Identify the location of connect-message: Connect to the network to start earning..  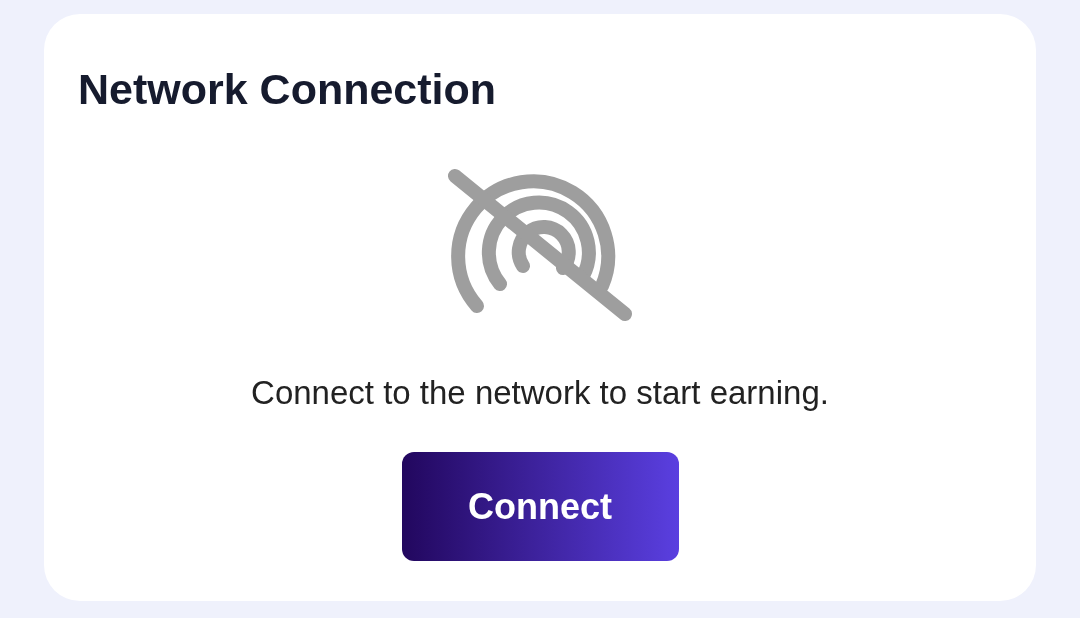
(540, 393).